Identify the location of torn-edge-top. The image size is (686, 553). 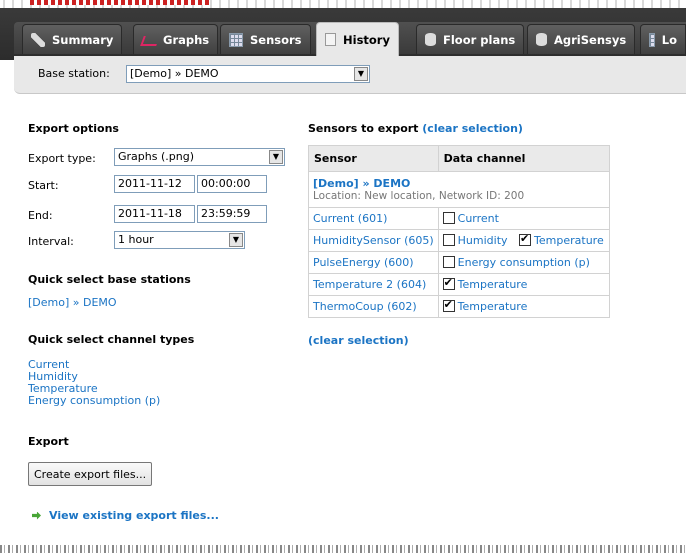
(343, 4).